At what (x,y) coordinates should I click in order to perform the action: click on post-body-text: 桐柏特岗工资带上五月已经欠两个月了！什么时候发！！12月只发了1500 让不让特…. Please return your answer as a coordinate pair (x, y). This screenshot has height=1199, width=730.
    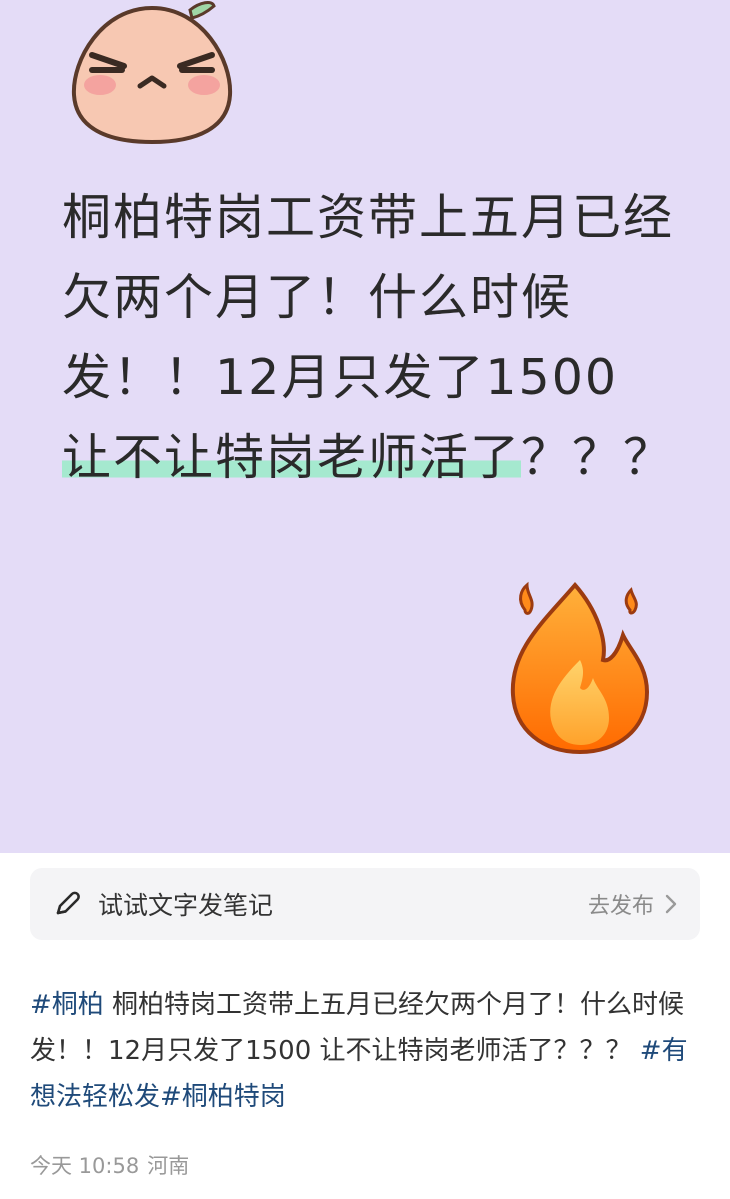
    Looking at the image, I should click on (357, 1028).